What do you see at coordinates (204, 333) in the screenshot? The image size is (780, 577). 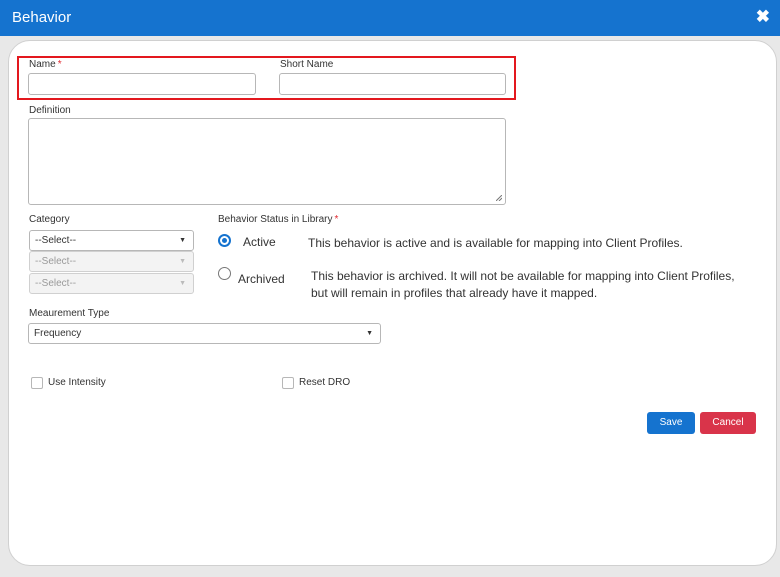 I see `measurement-type-select: Frequency ▼` at bounding box center [204, 333].